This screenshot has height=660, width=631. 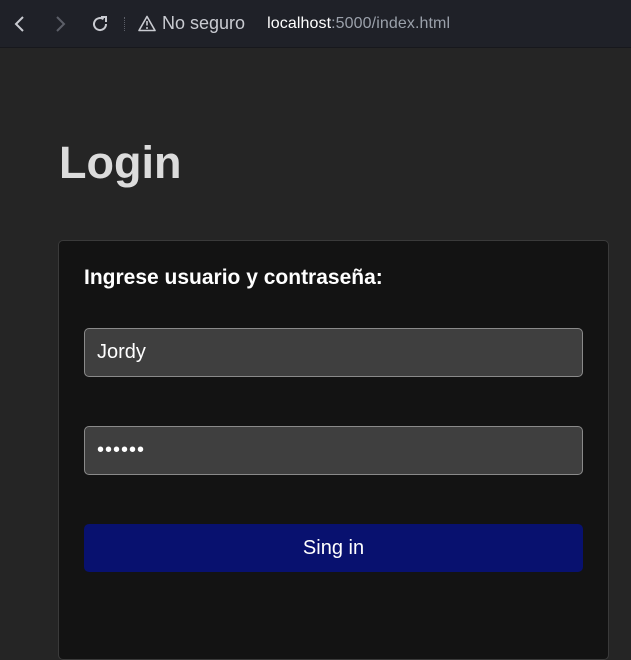 I want to click on reload-button, so click(x=100, y=23).